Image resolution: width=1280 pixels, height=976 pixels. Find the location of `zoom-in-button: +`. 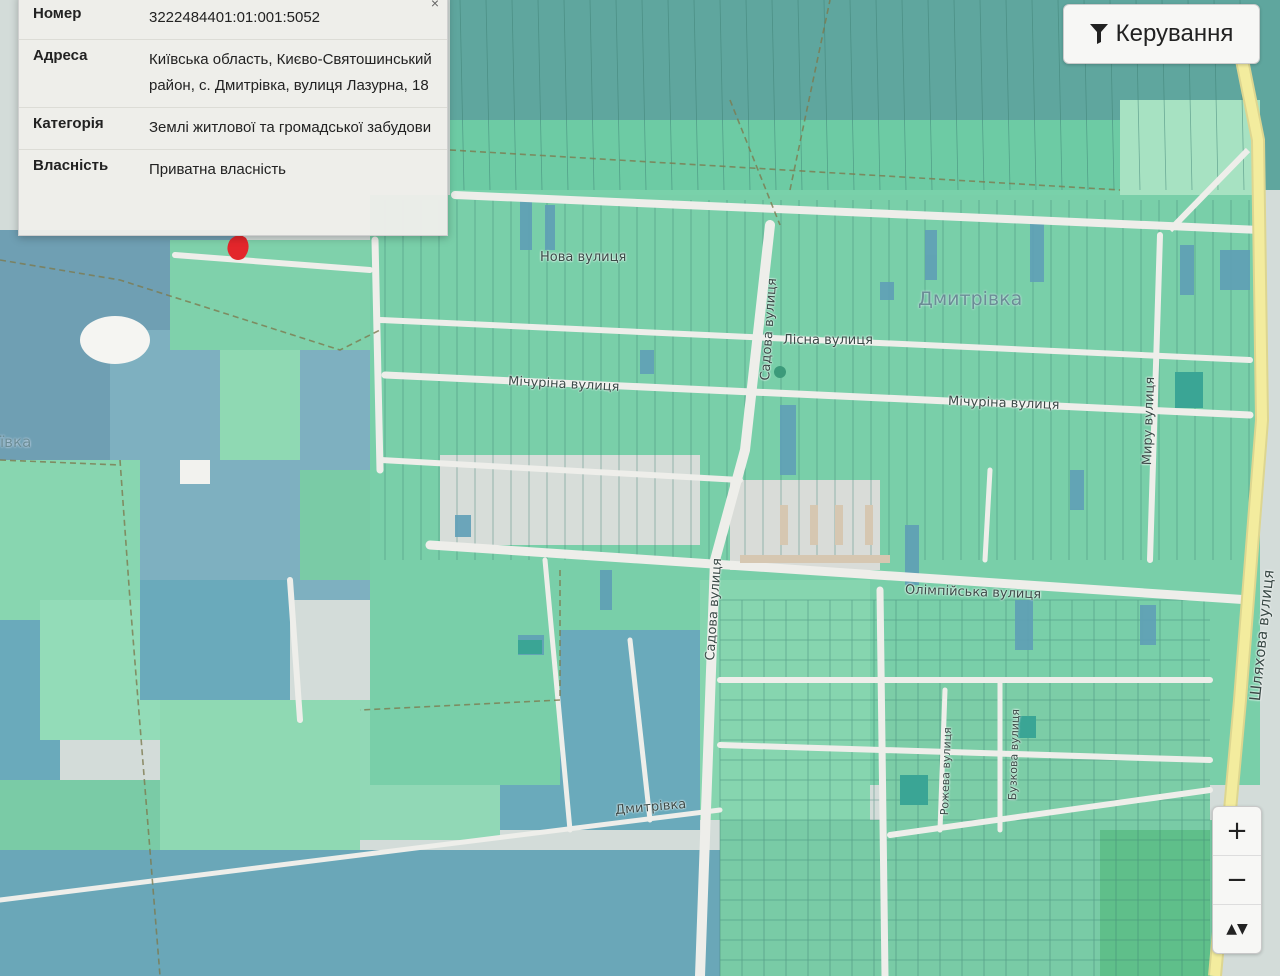

zoom-in-button: + is located at coordinates (1237, 831).